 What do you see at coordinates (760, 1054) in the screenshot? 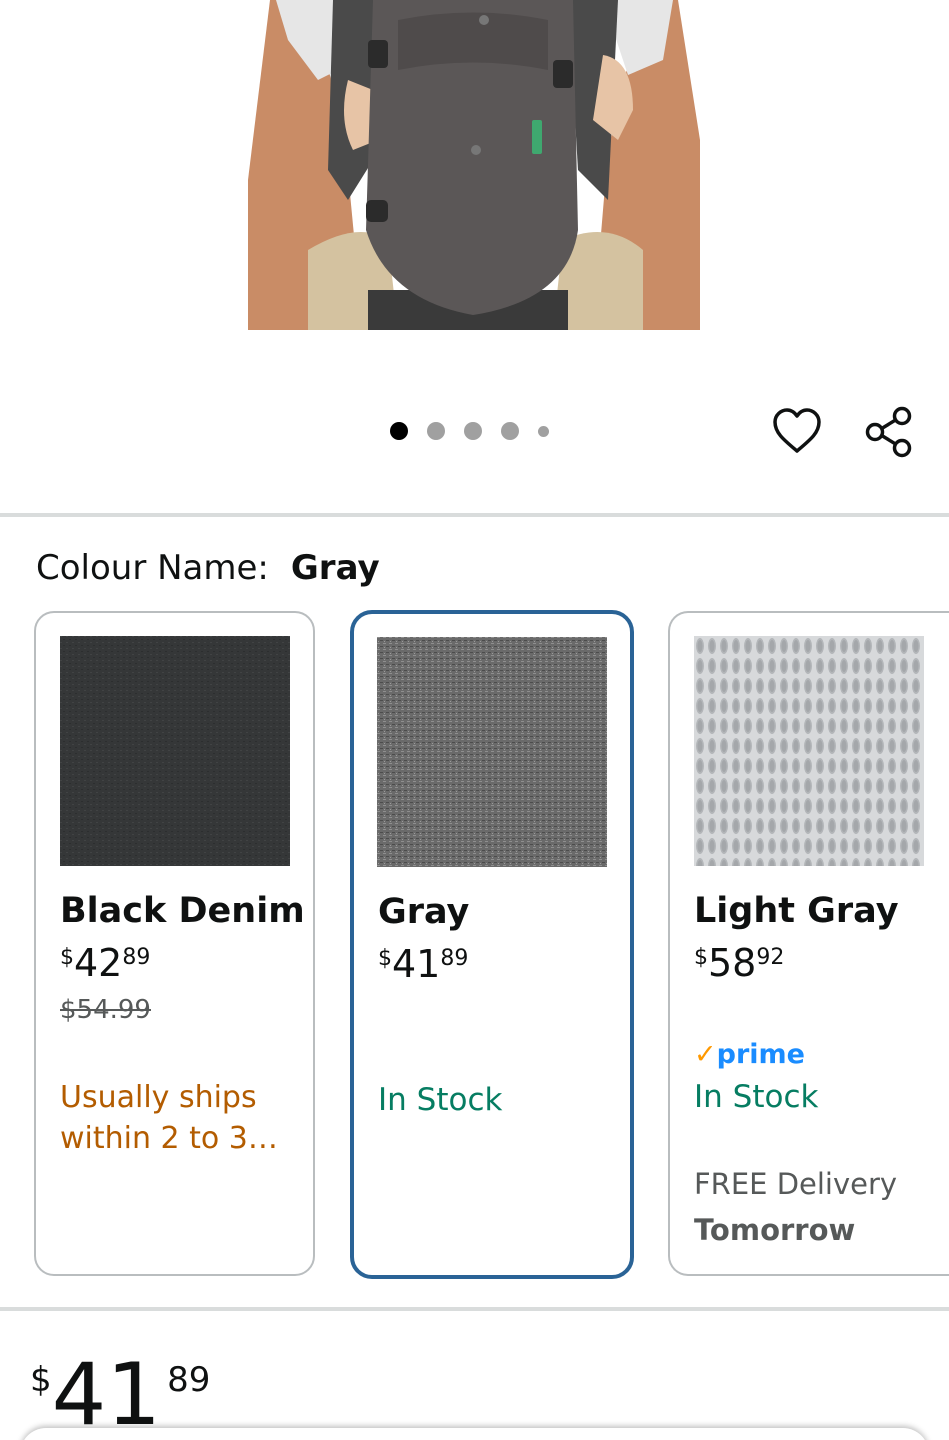
I see `prime-label: prime` at bounding box center [760, 1054].